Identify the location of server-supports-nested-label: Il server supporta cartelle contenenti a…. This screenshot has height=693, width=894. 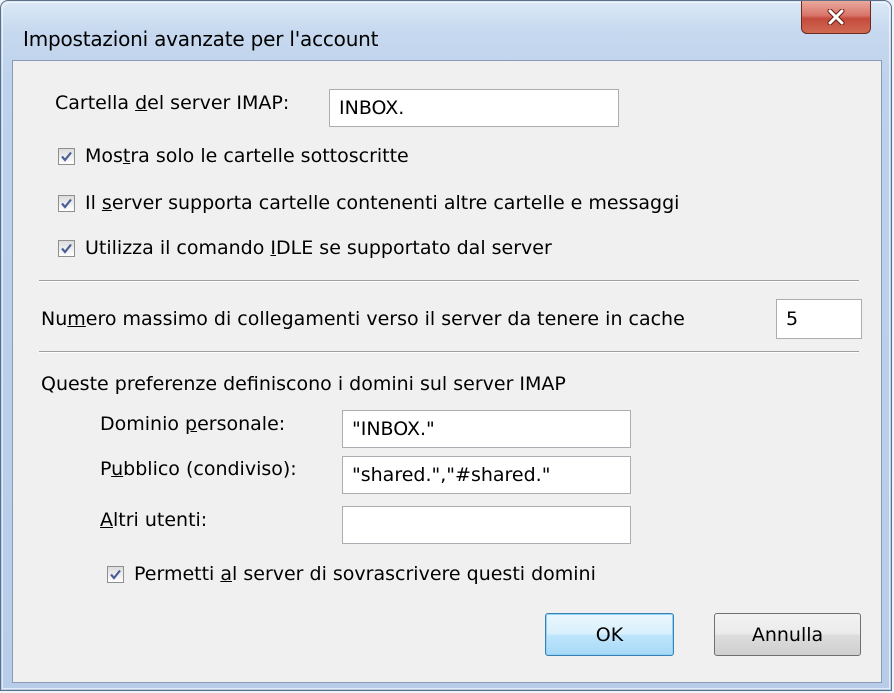
(382, 203).